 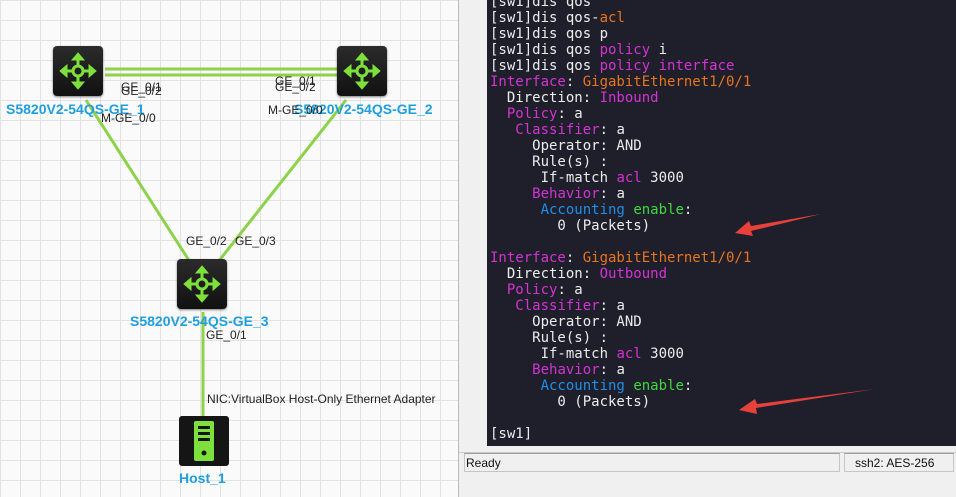 I want to click on port-label-sw1-mgmt: M-GE_0/0, so click(x=128, y=118).